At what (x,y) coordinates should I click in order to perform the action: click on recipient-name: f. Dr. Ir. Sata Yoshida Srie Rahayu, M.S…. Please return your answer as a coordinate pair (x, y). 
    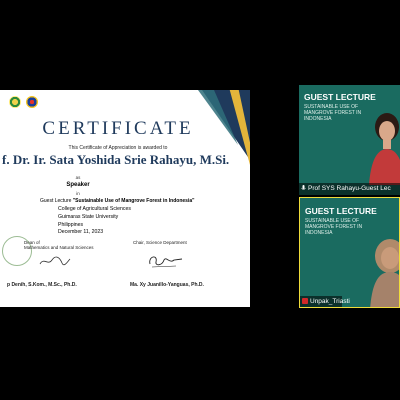
    Looking at the image, I should click on (116, 159).